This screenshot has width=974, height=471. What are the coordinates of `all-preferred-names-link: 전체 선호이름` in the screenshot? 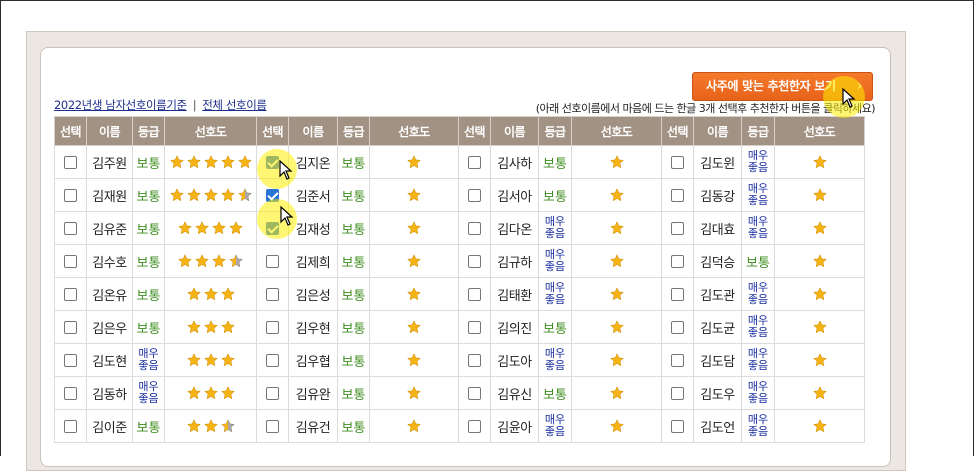 It's located at (234, 105).